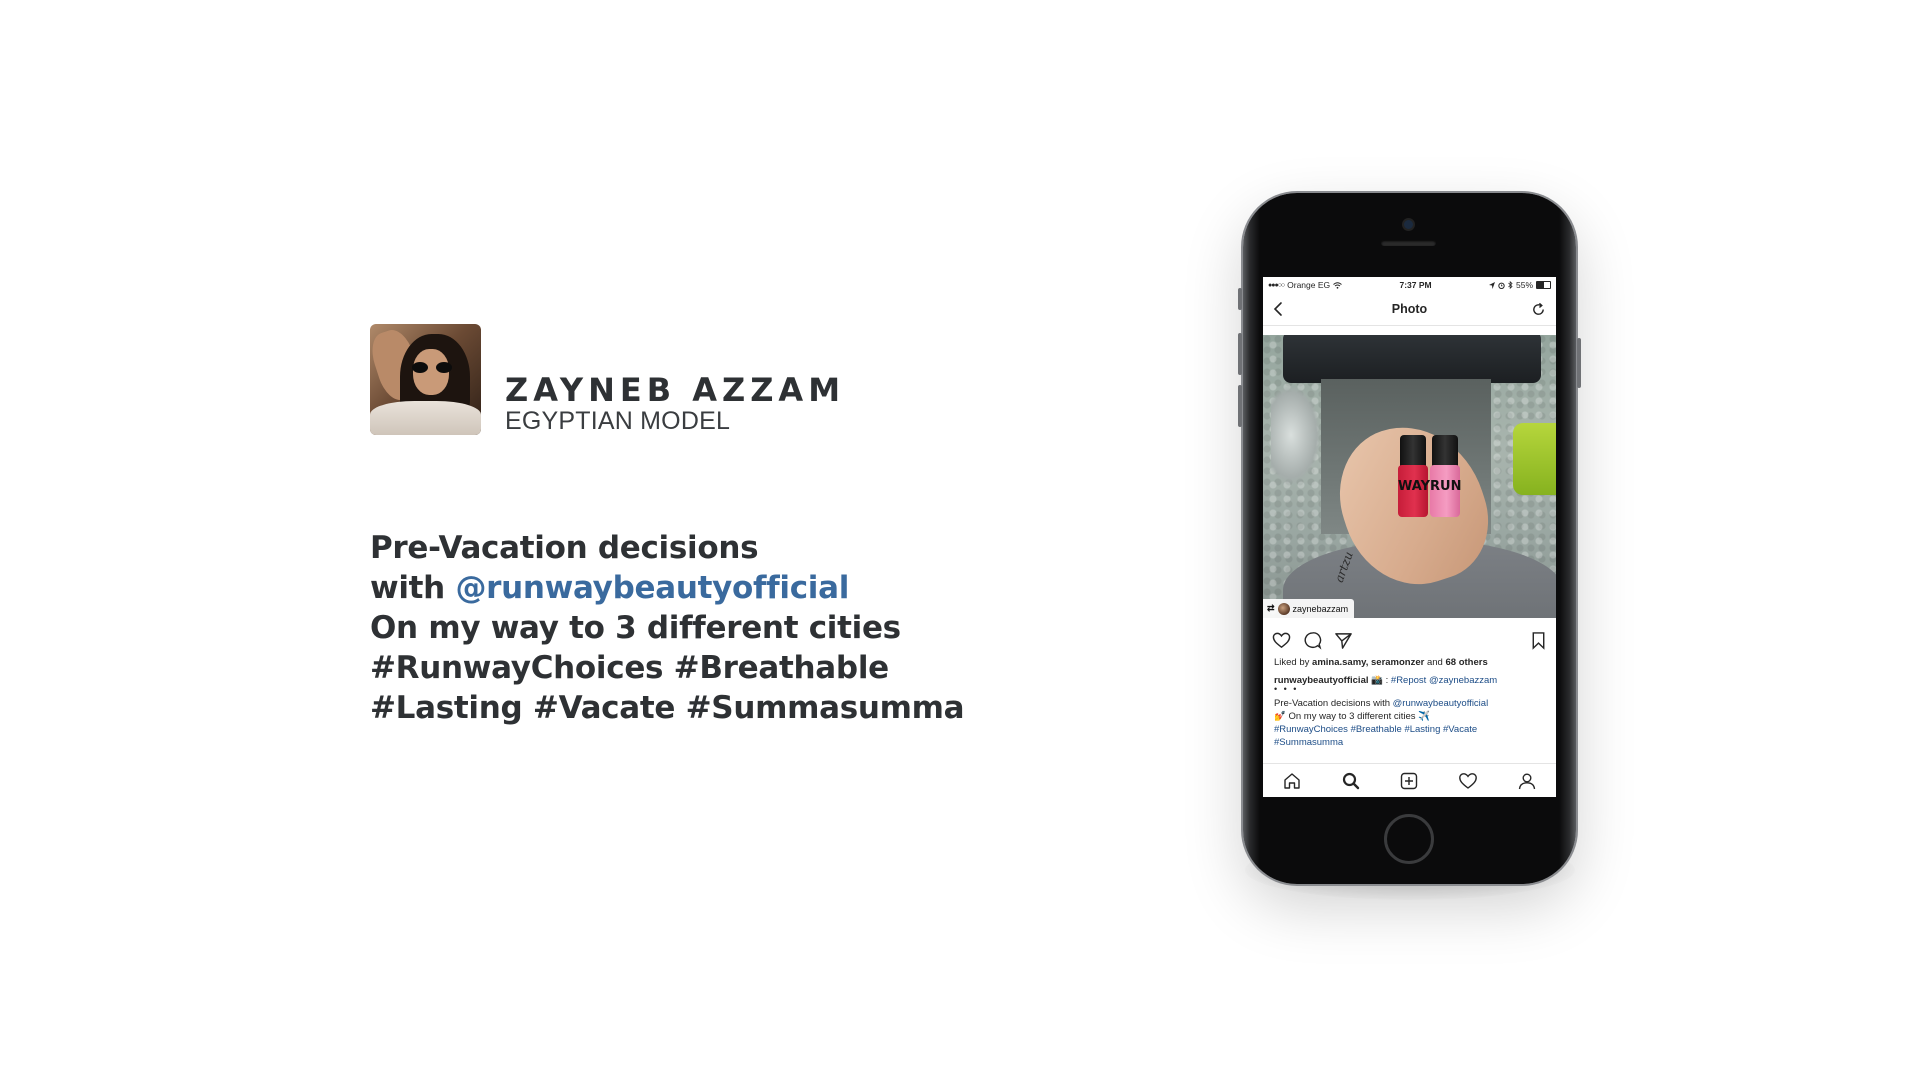 The height and width of the screenshot is (1080, 1920). I want to click on likes-others: 68 others, so click(1466, 662).